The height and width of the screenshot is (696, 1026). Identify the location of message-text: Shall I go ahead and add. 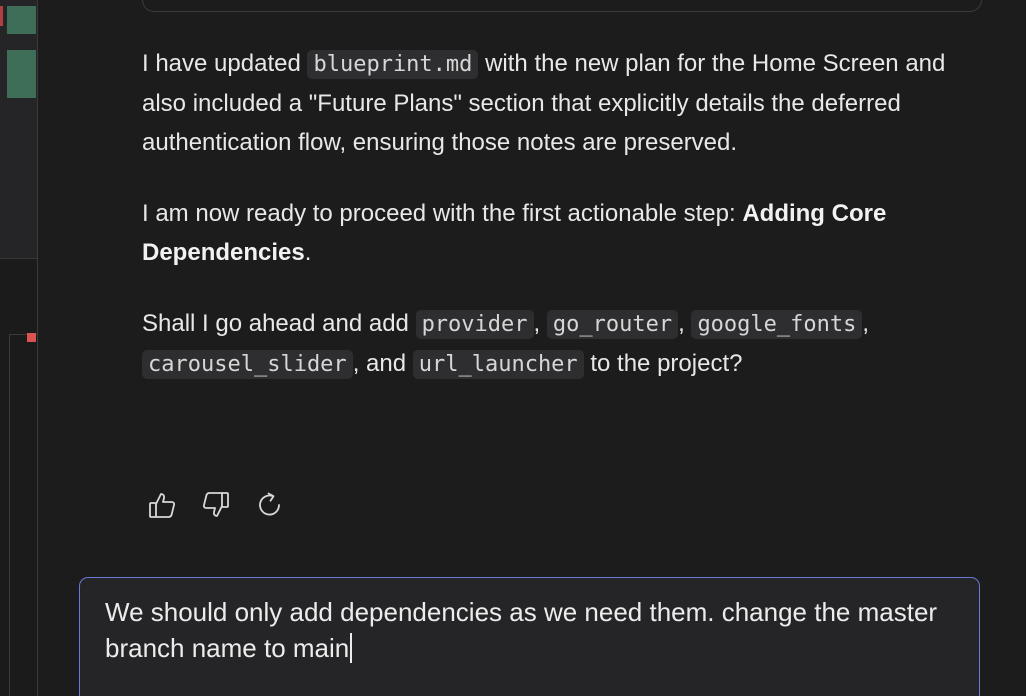
(279, 323).